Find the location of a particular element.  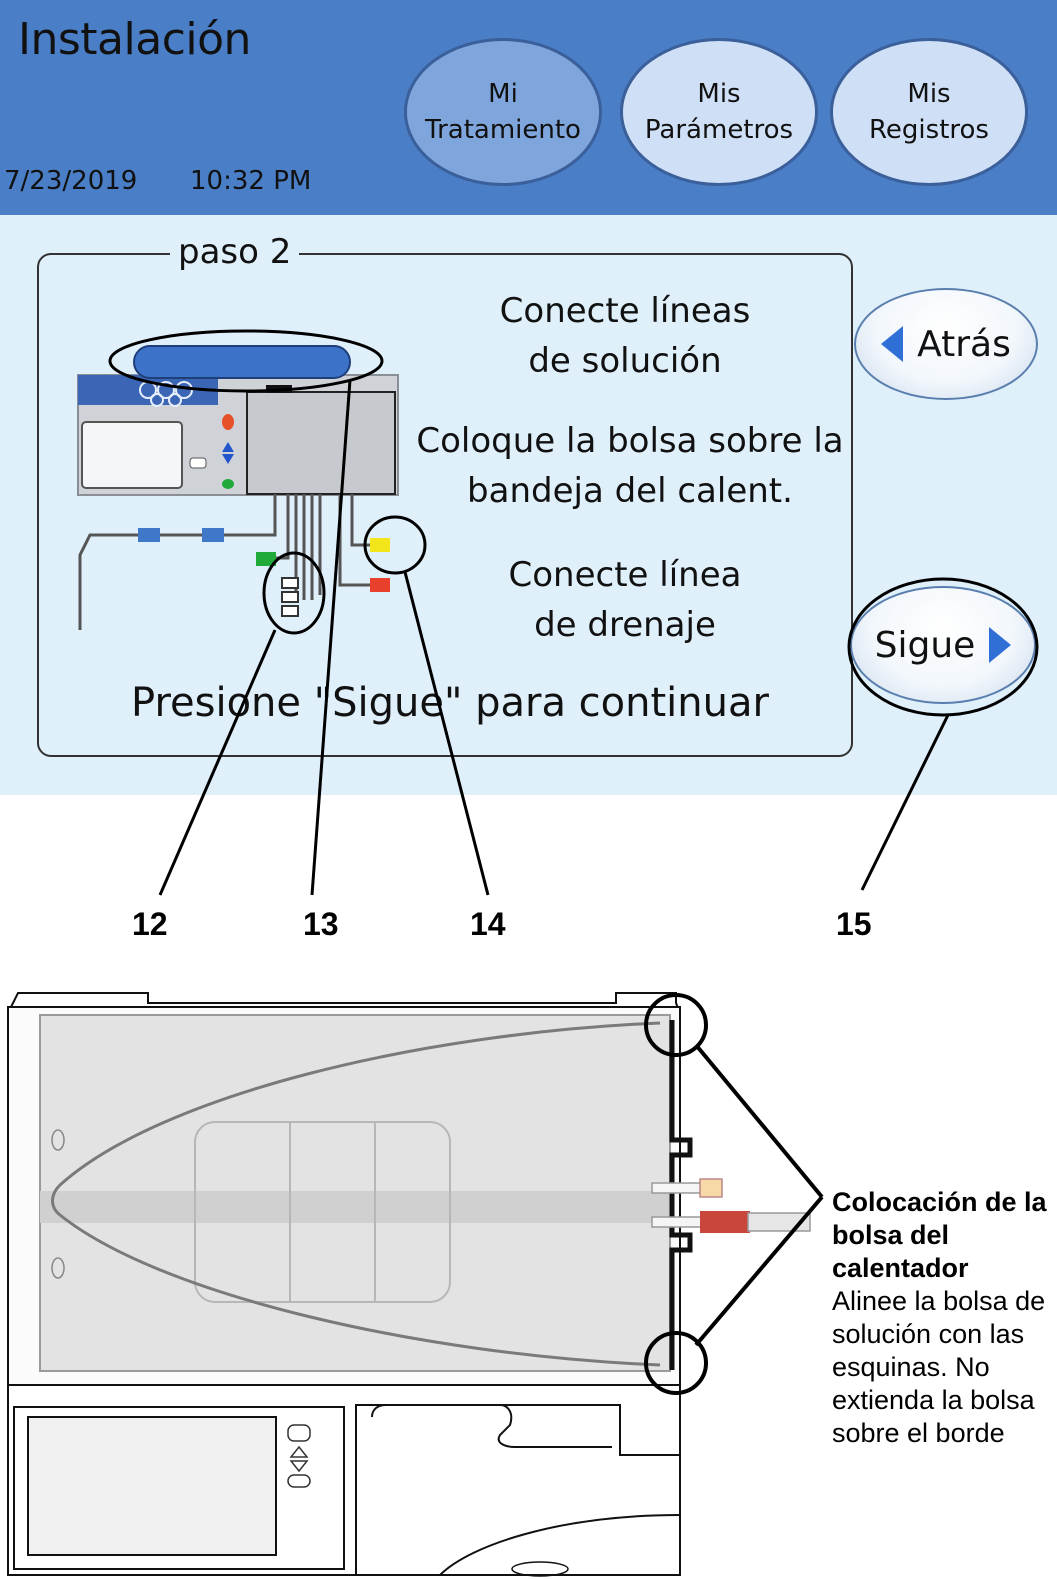

callout-number: 14 is located at coordinates (488, 924).